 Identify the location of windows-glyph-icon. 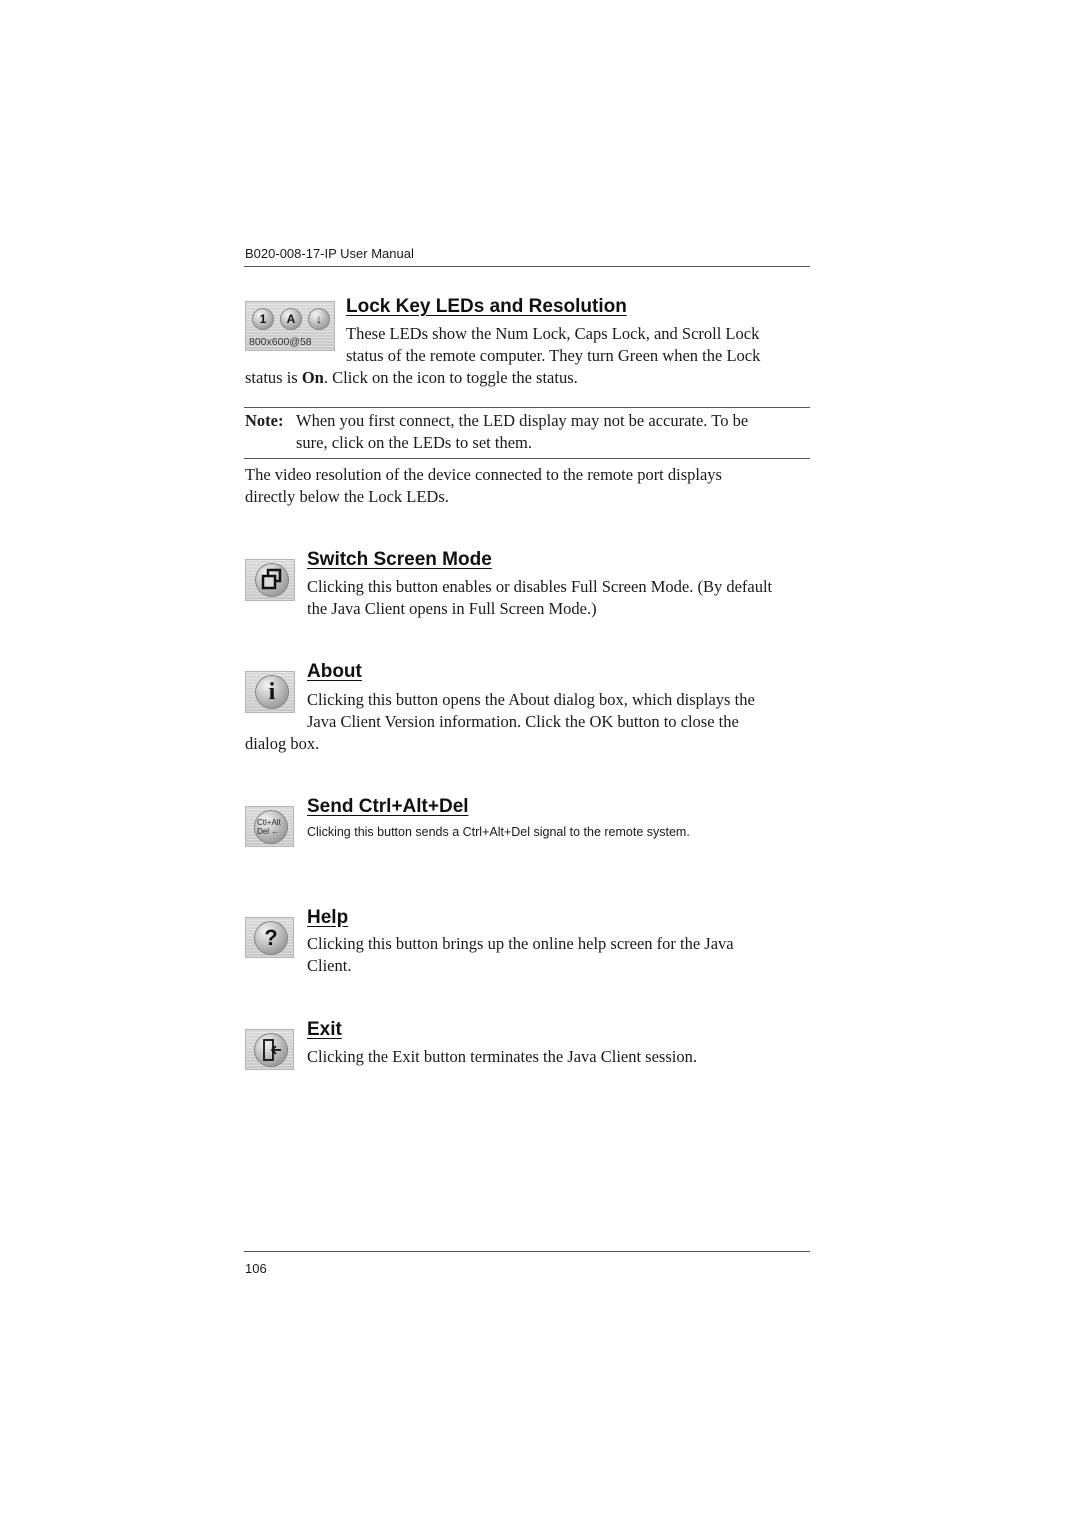
(271, 579).